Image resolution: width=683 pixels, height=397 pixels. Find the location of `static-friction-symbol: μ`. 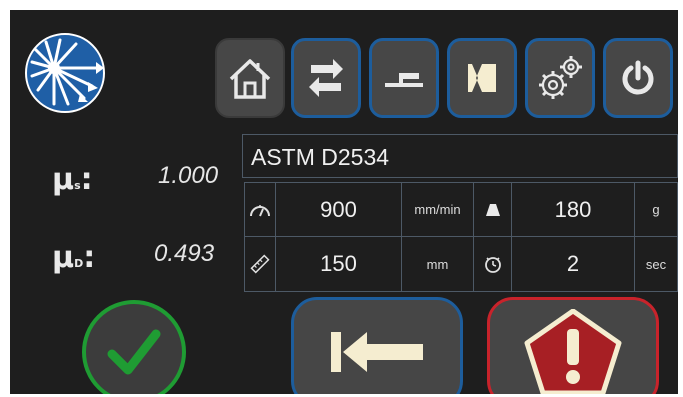

static-friction-symbol: μ is located at coordinates (63, 179).